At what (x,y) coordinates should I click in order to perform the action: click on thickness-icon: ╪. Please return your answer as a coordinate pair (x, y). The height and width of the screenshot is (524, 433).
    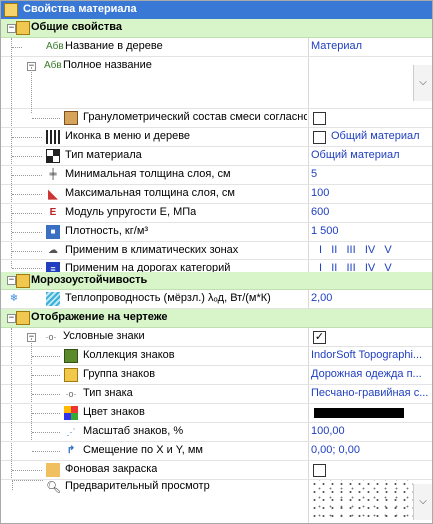
    Looking at the image, I should click on (53, 174).